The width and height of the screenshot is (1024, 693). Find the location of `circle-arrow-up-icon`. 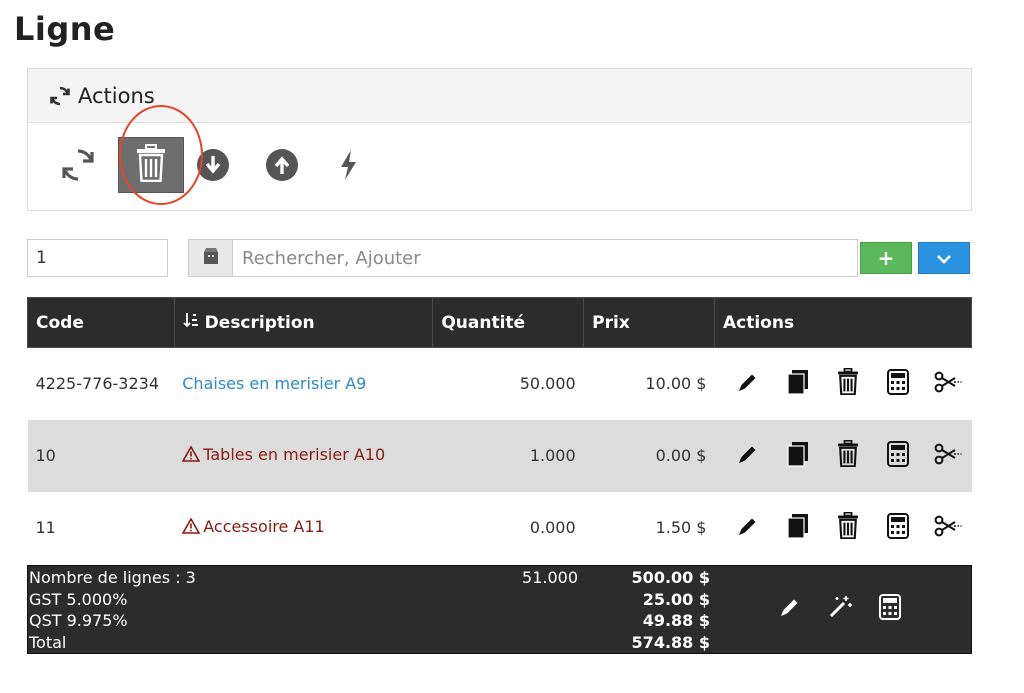

circle-arrow-up-icon is located at coordinates (282, 167).